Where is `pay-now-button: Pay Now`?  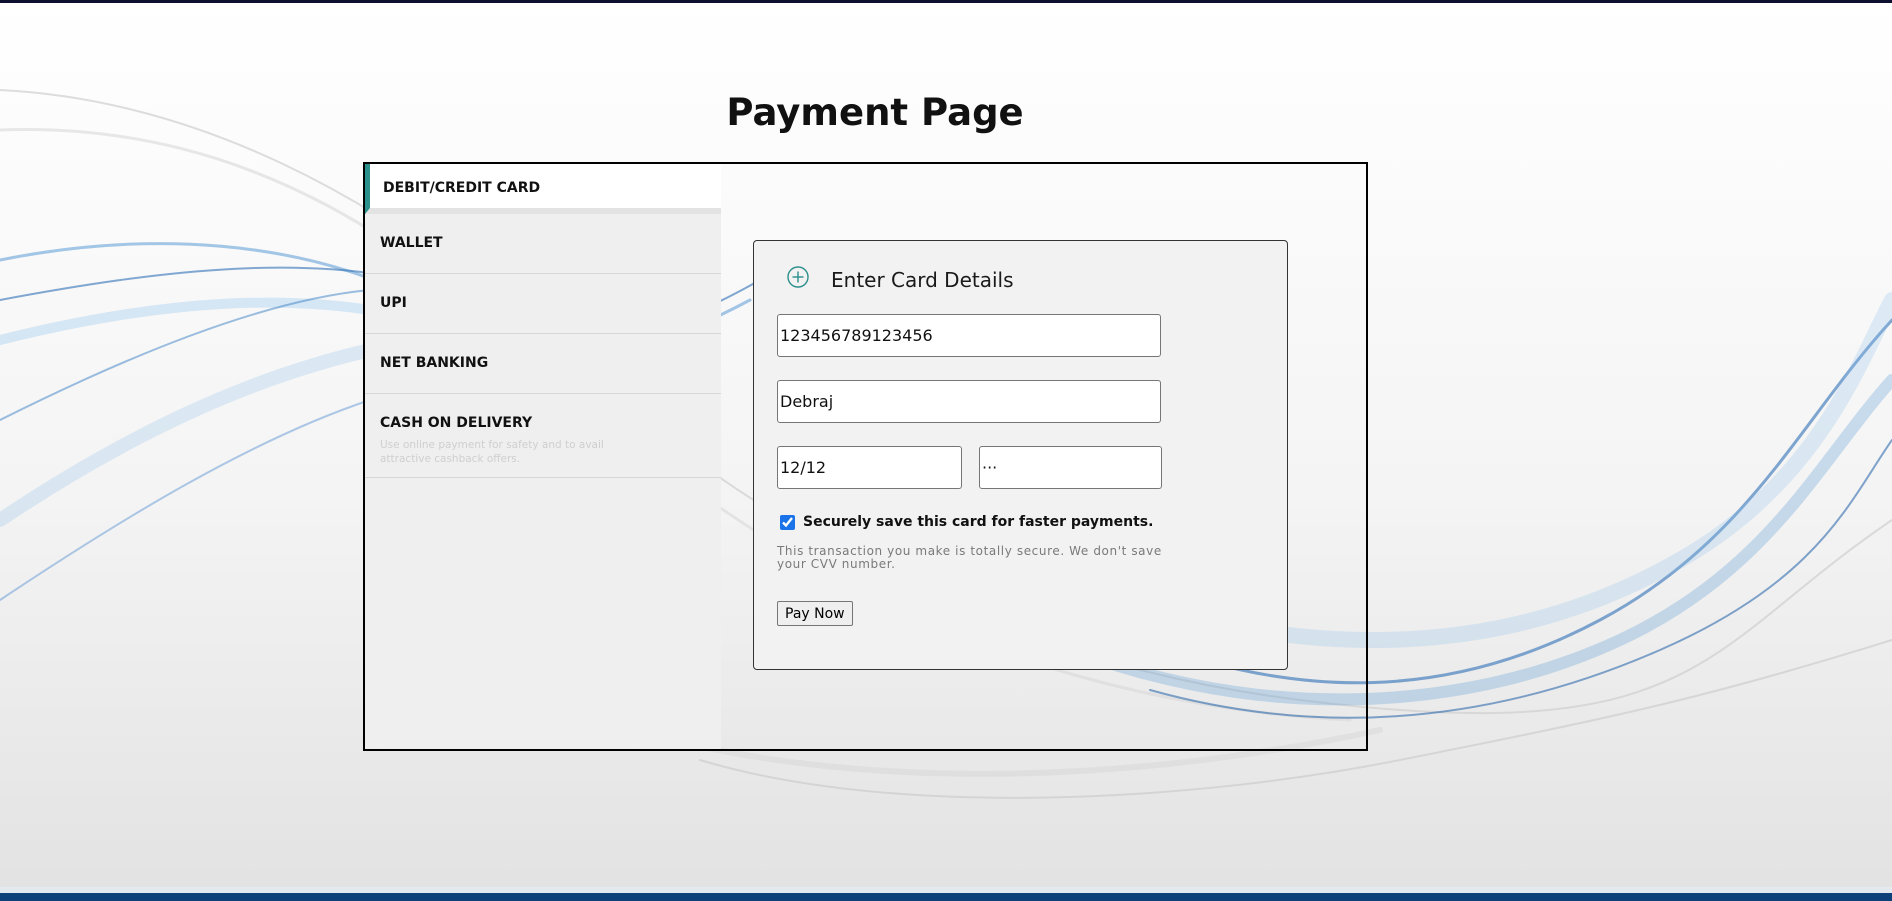
pay-now-button: Pay Now is located at coordinates (815, 613).